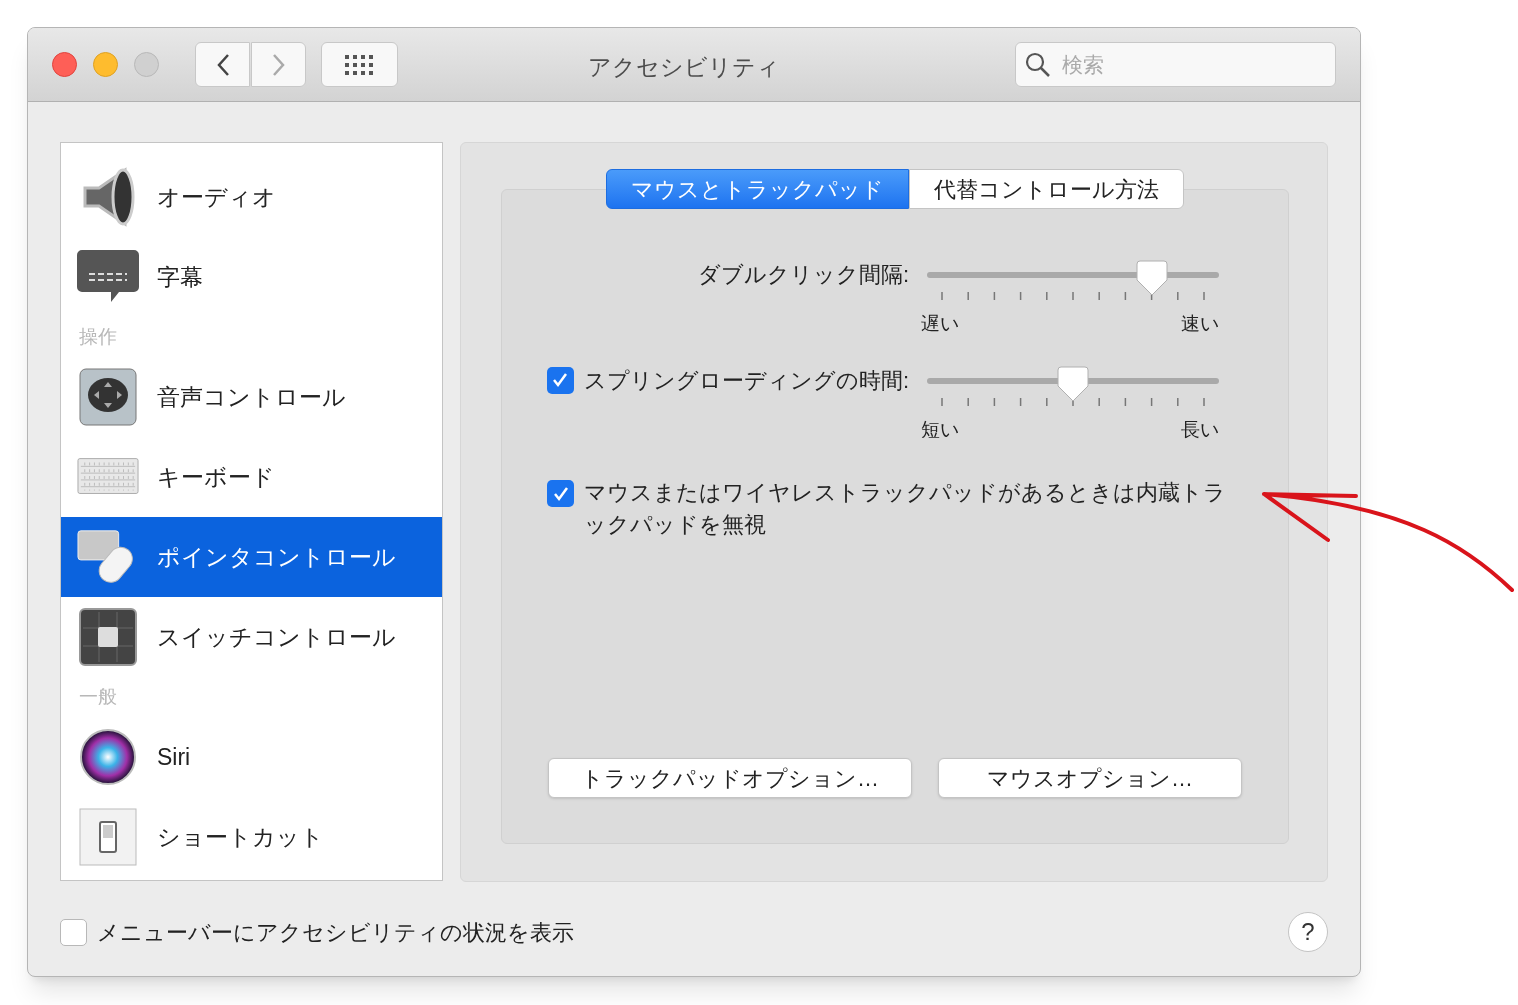  Describe the element at coordinates (1308, 932) in the screenshot. I see `help-button: ?` at that location.